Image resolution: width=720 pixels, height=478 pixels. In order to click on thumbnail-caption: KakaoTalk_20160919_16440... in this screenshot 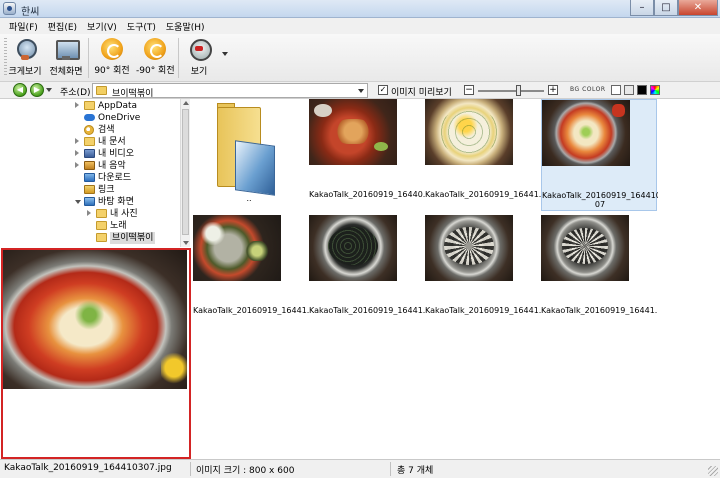, I will do `click(367, 194)`.